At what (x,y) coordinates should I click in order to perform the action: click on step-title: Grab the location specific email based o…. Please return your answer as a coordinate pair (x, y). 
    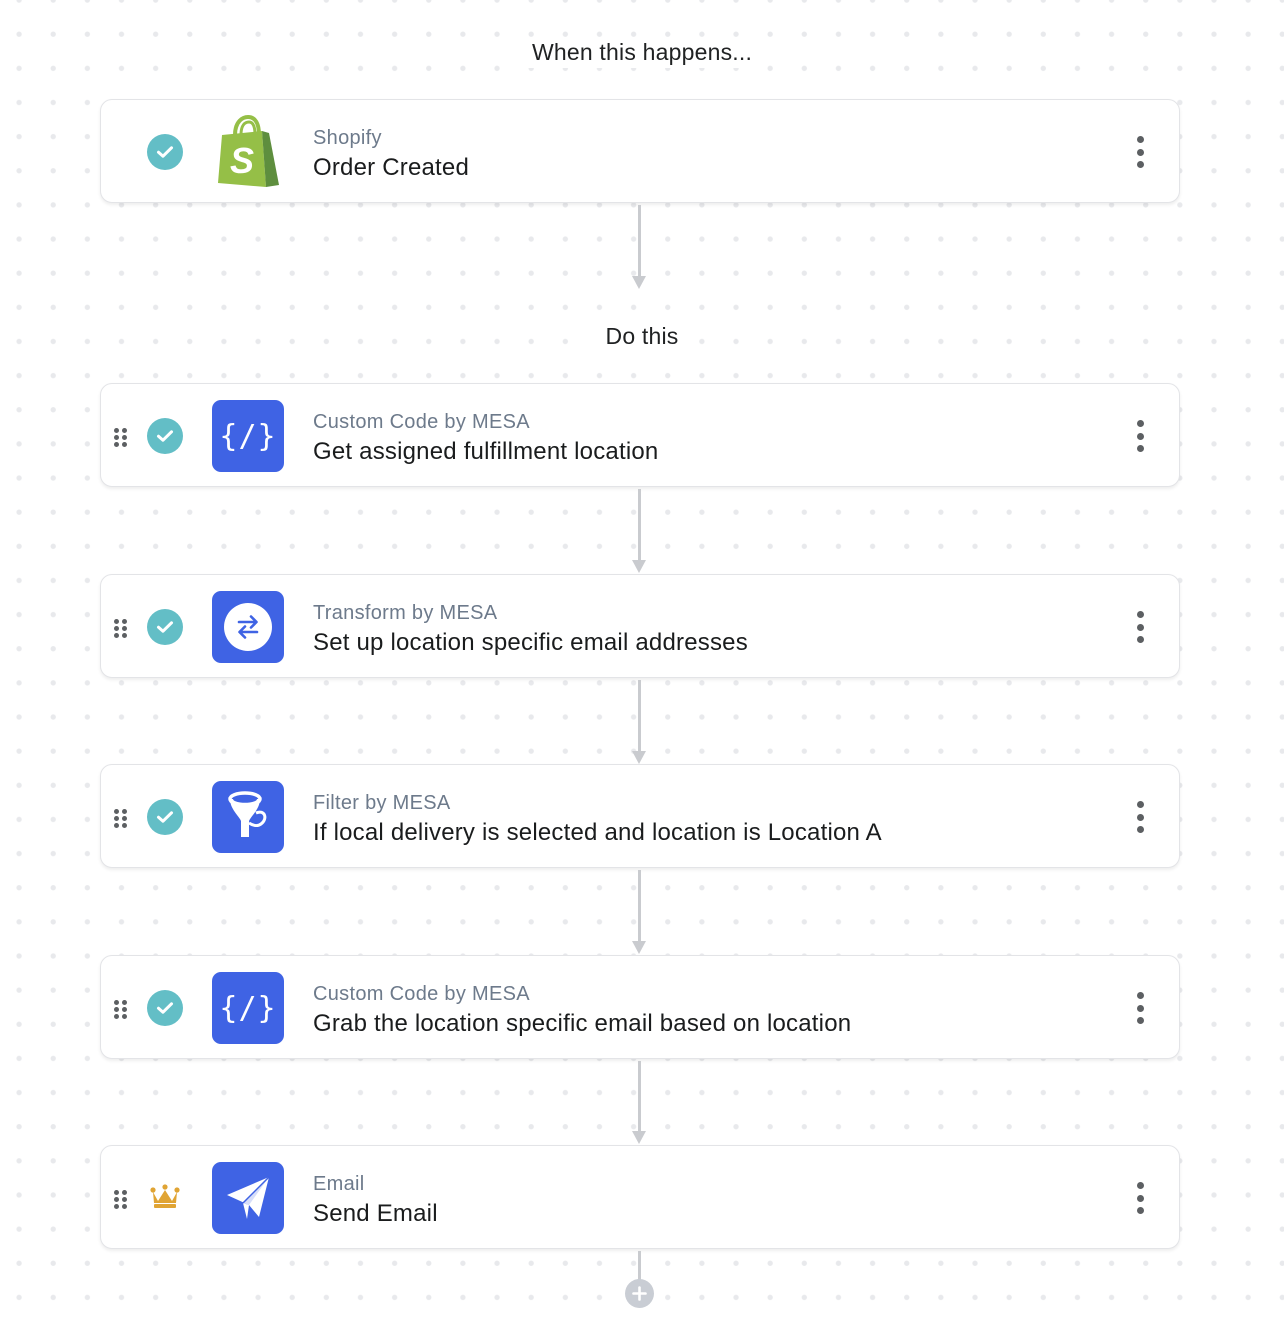
    Looking at the image, I should click on (582, 1023).